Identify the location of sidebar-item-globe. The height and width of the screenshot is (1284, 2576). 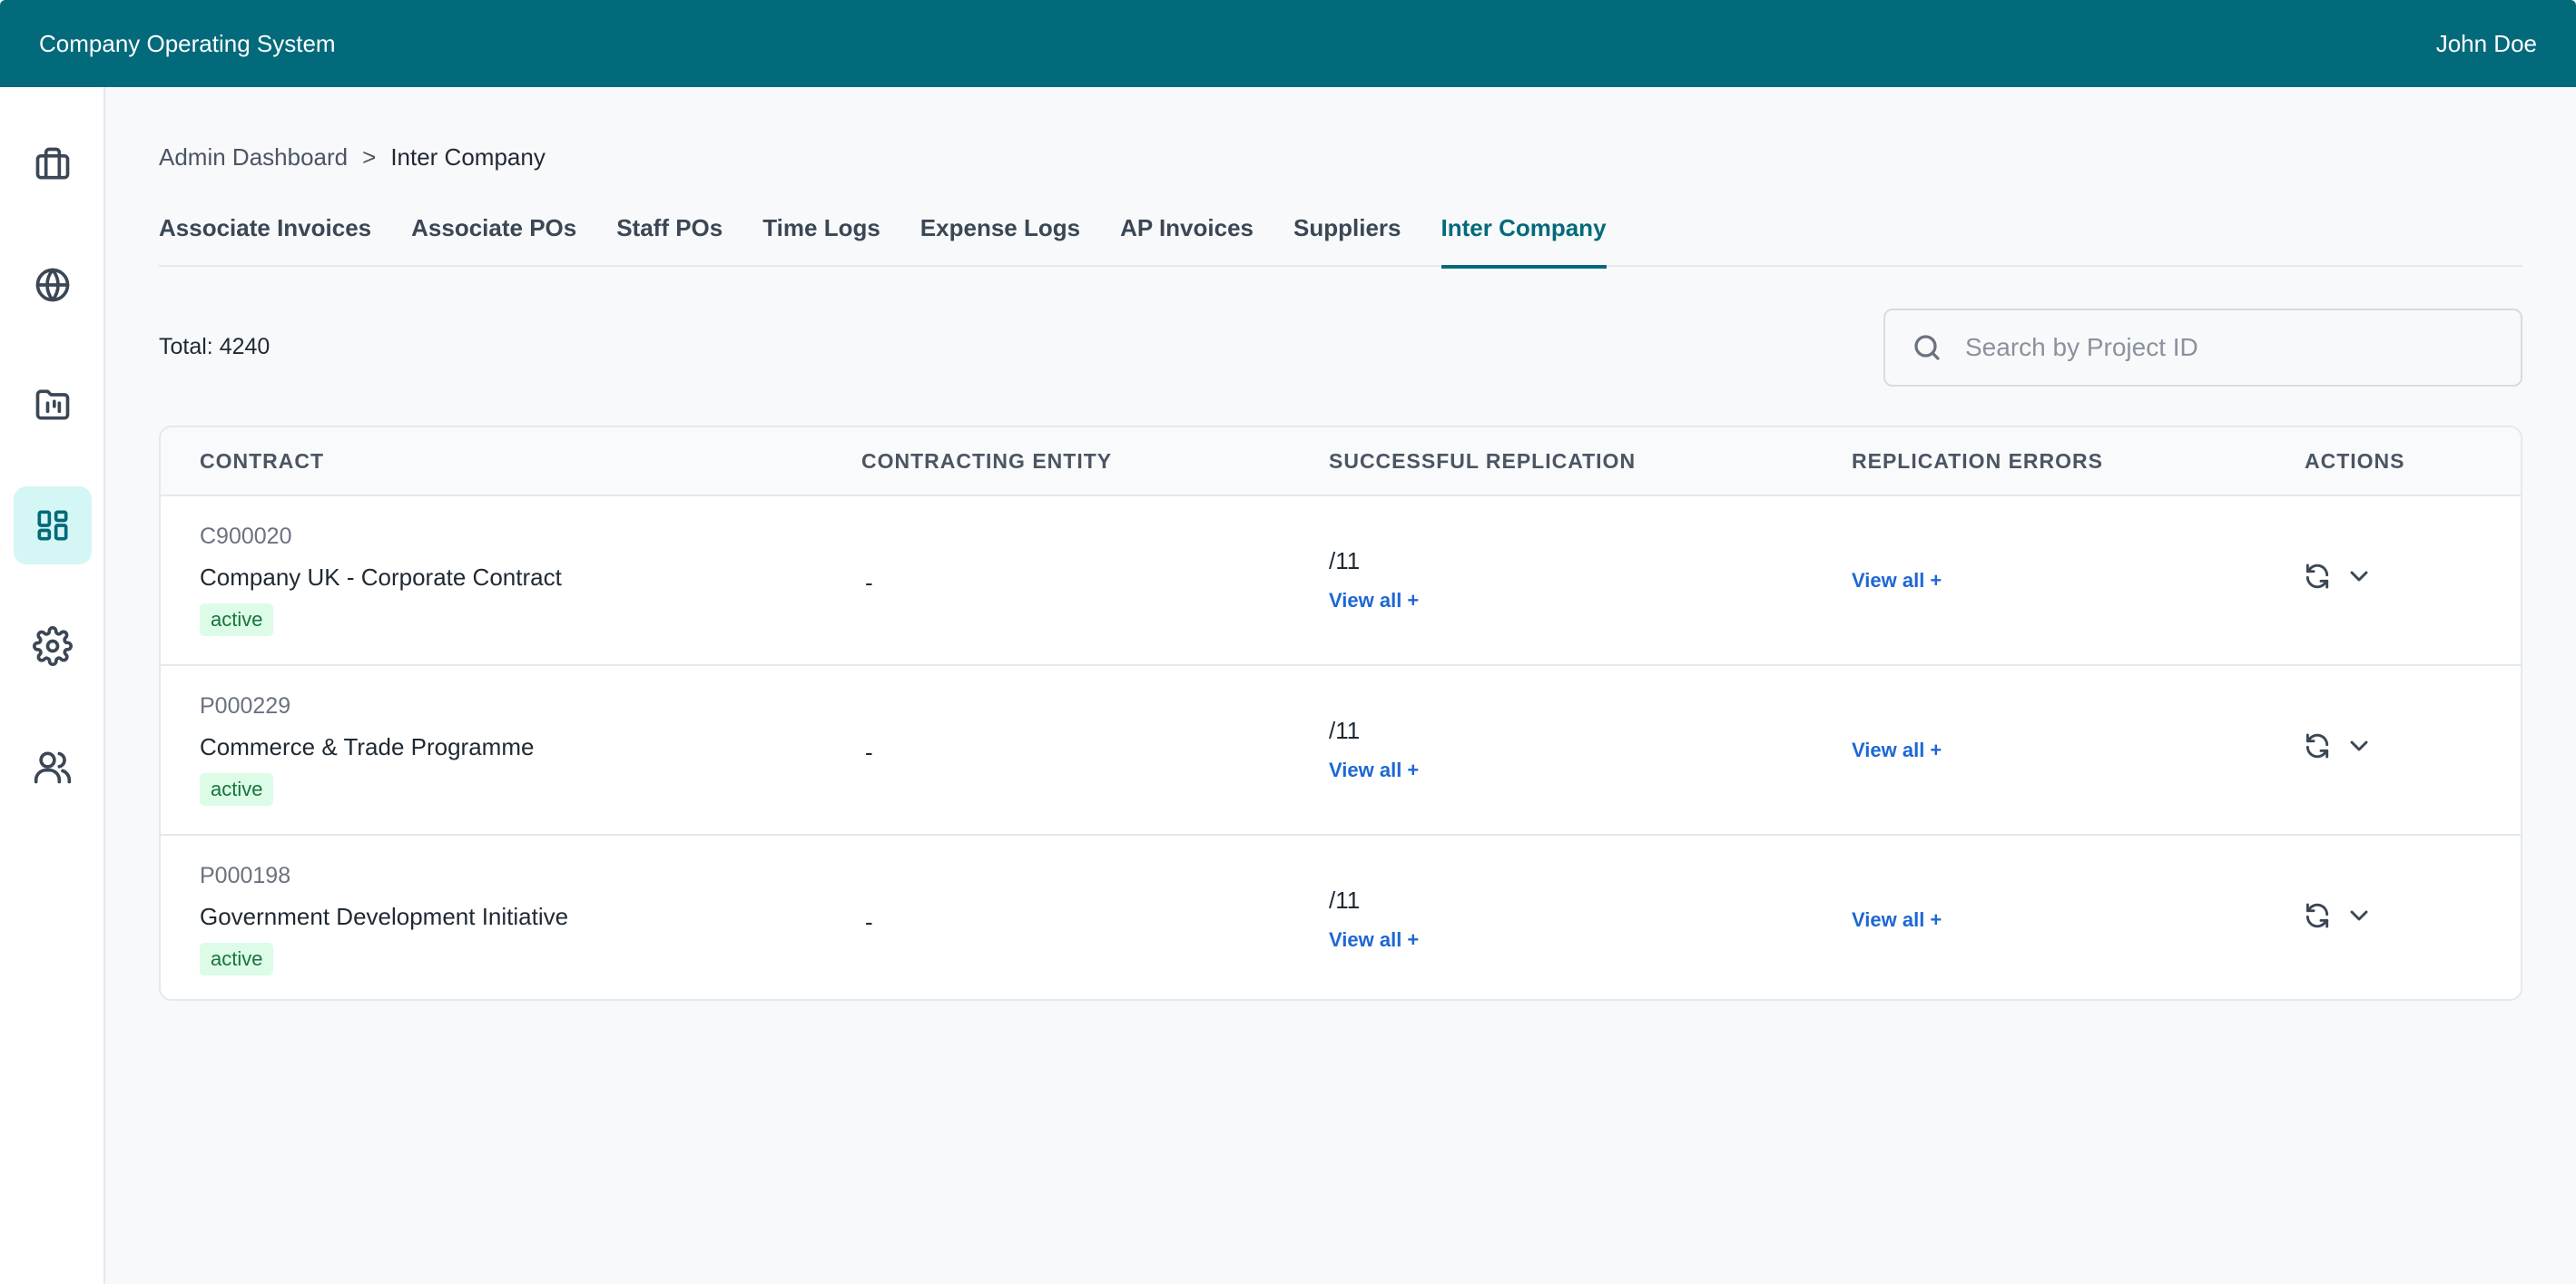
(53, 285).